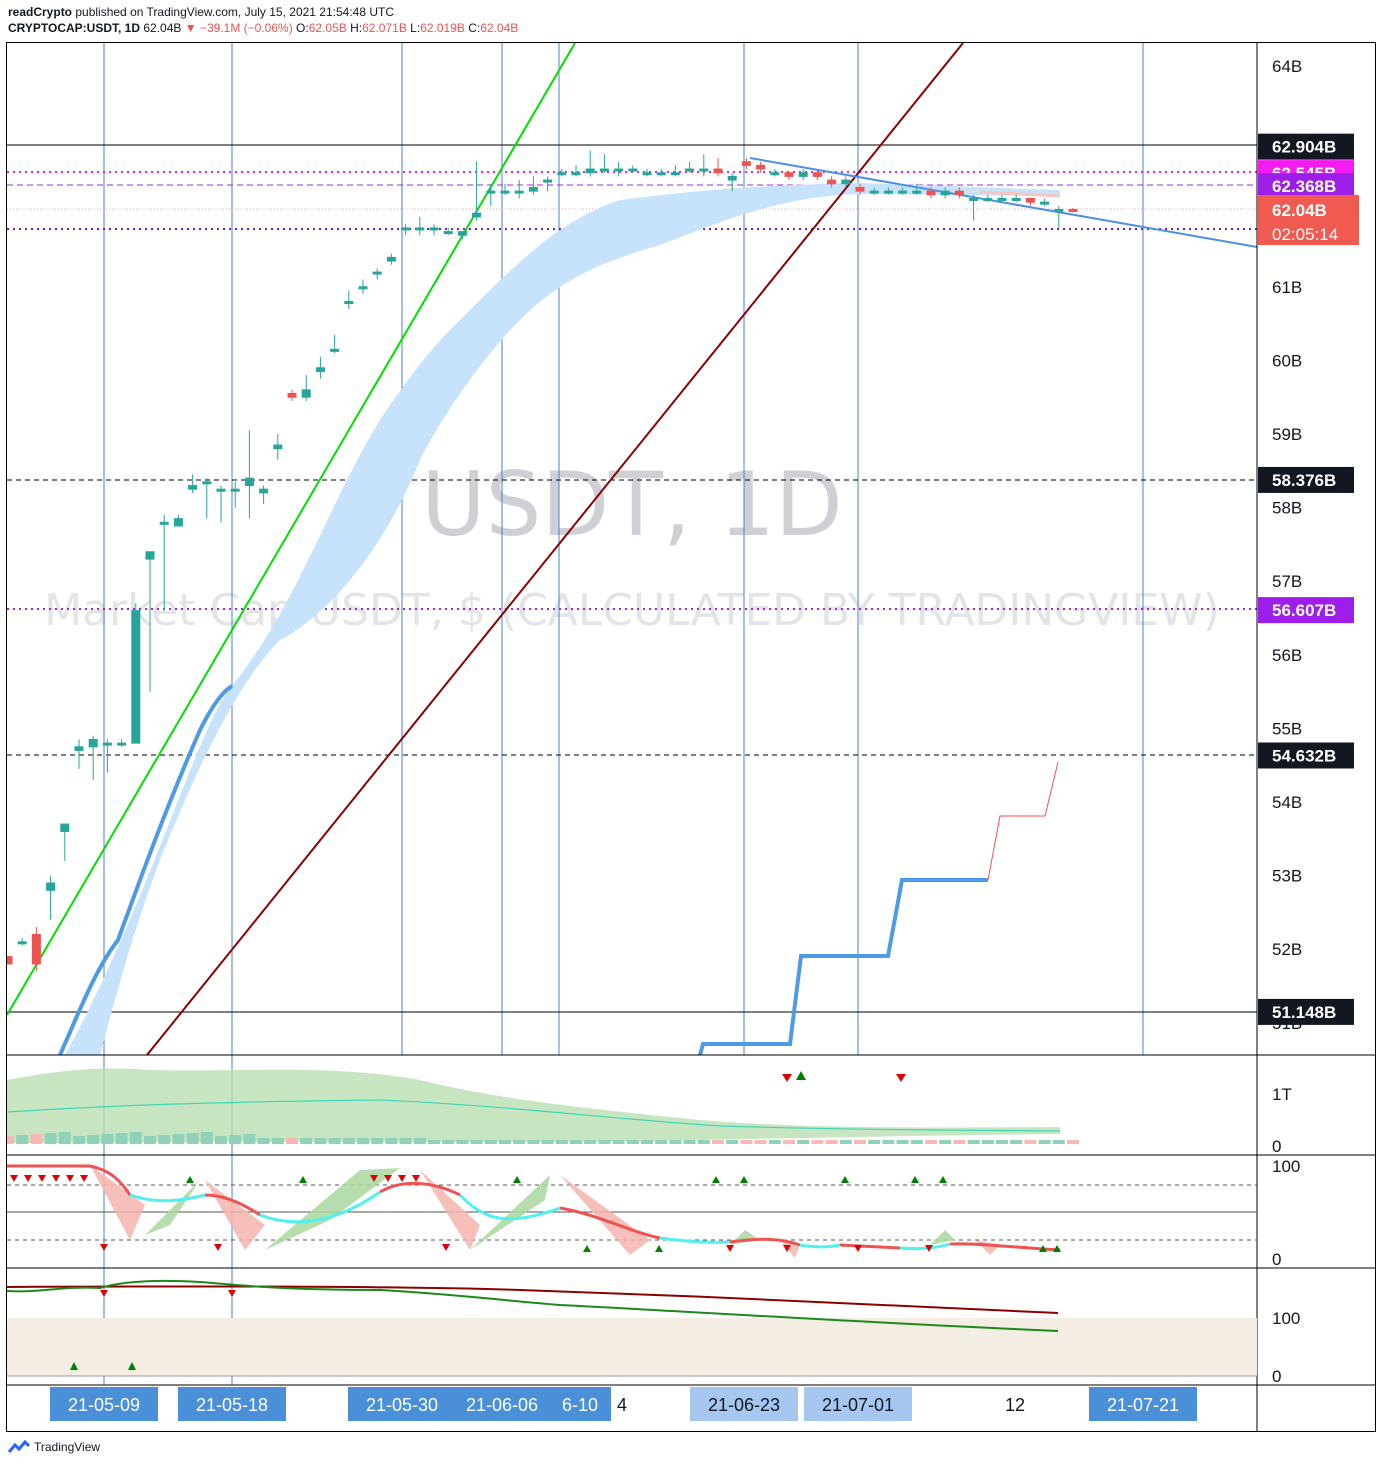 The image size is (1382, 1467). I want to click on y-tick-label: 55B, so click(1287, 728).